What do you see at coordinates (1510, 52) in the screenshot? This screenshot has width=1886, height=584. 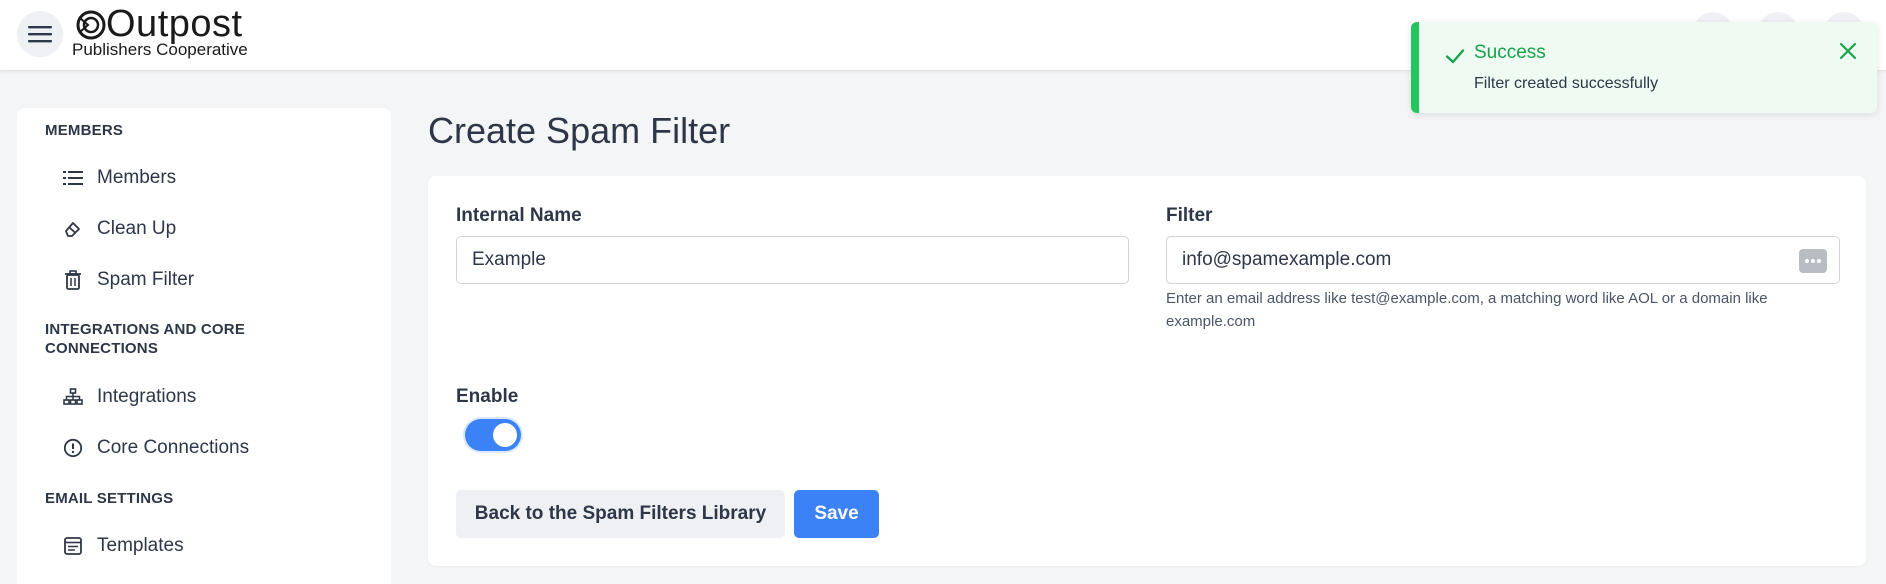 I see `toast-title: Success` at bounding box center [1510, 52].